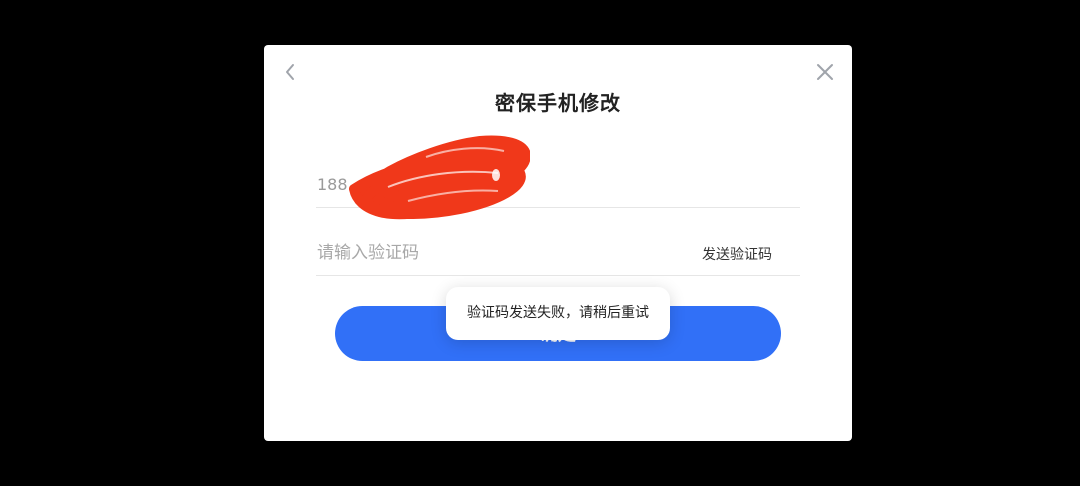 This screenshot has height=486, width=1080. Describe the element at coordinates (332, 184) in the screenshot. I see `phone-number-value: 188` at that location.